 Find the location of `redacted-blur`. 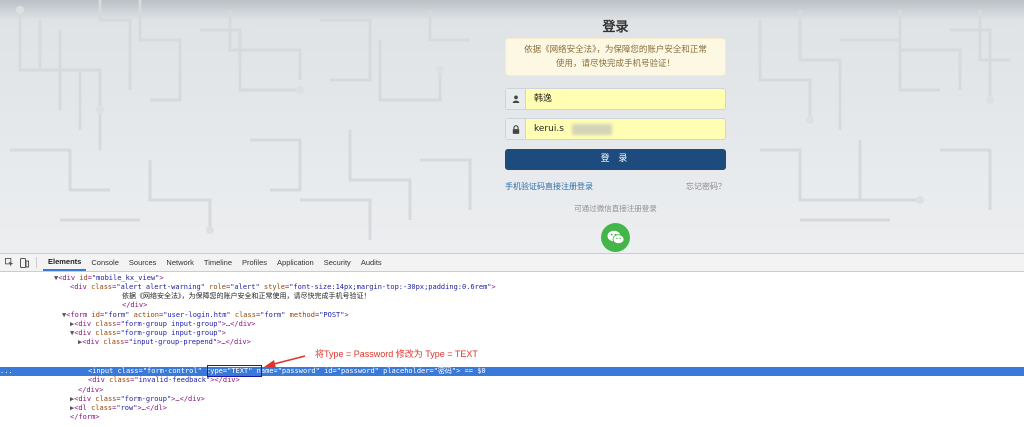

redacted-blur is located at coordinates (592, 129).